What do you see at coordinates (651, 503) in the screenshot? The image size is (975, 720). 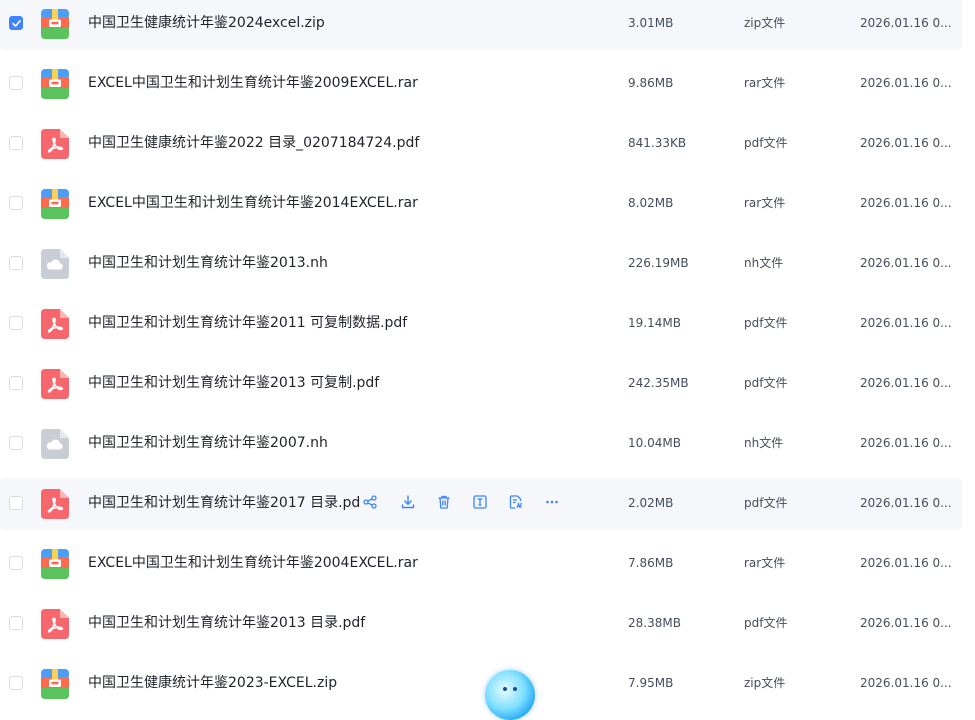 I see `file-size: 2.02MB` at bounding box center [651, 503].